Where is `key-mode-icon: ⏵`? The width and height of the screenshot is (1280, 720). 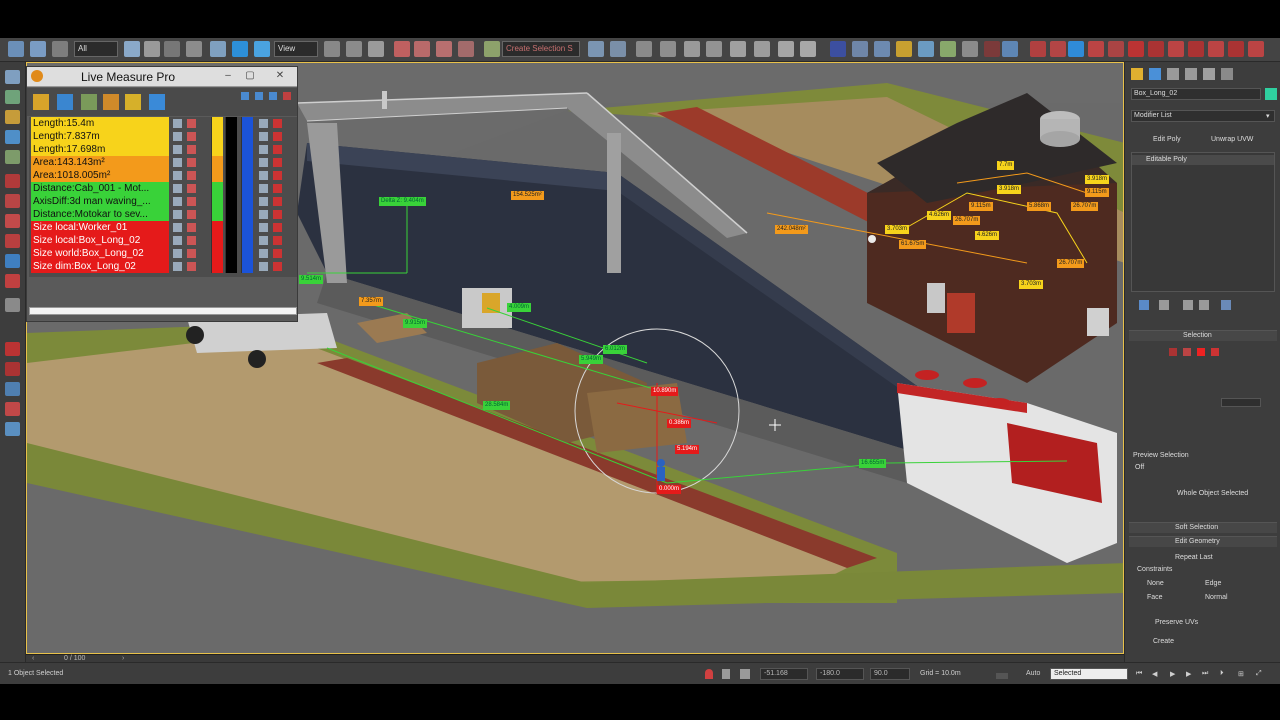
key-mode-icon: ⏵ is located at coordinates (1222, 674).